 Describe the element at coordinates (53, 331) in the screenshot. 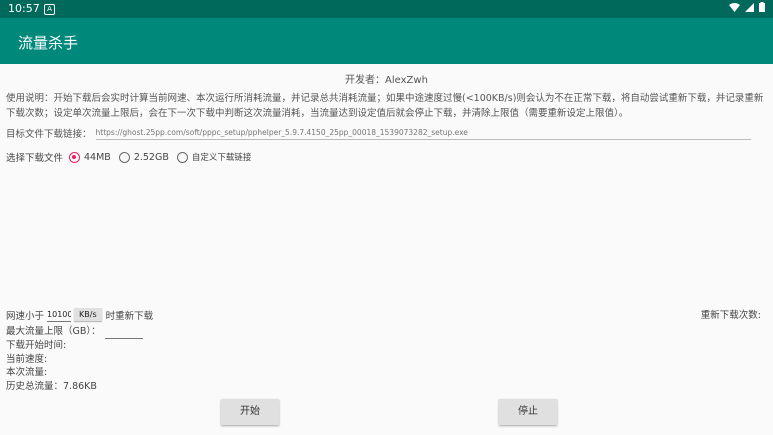

I see `max-traffic-label: 最大流量上限（GB）：` at that location.